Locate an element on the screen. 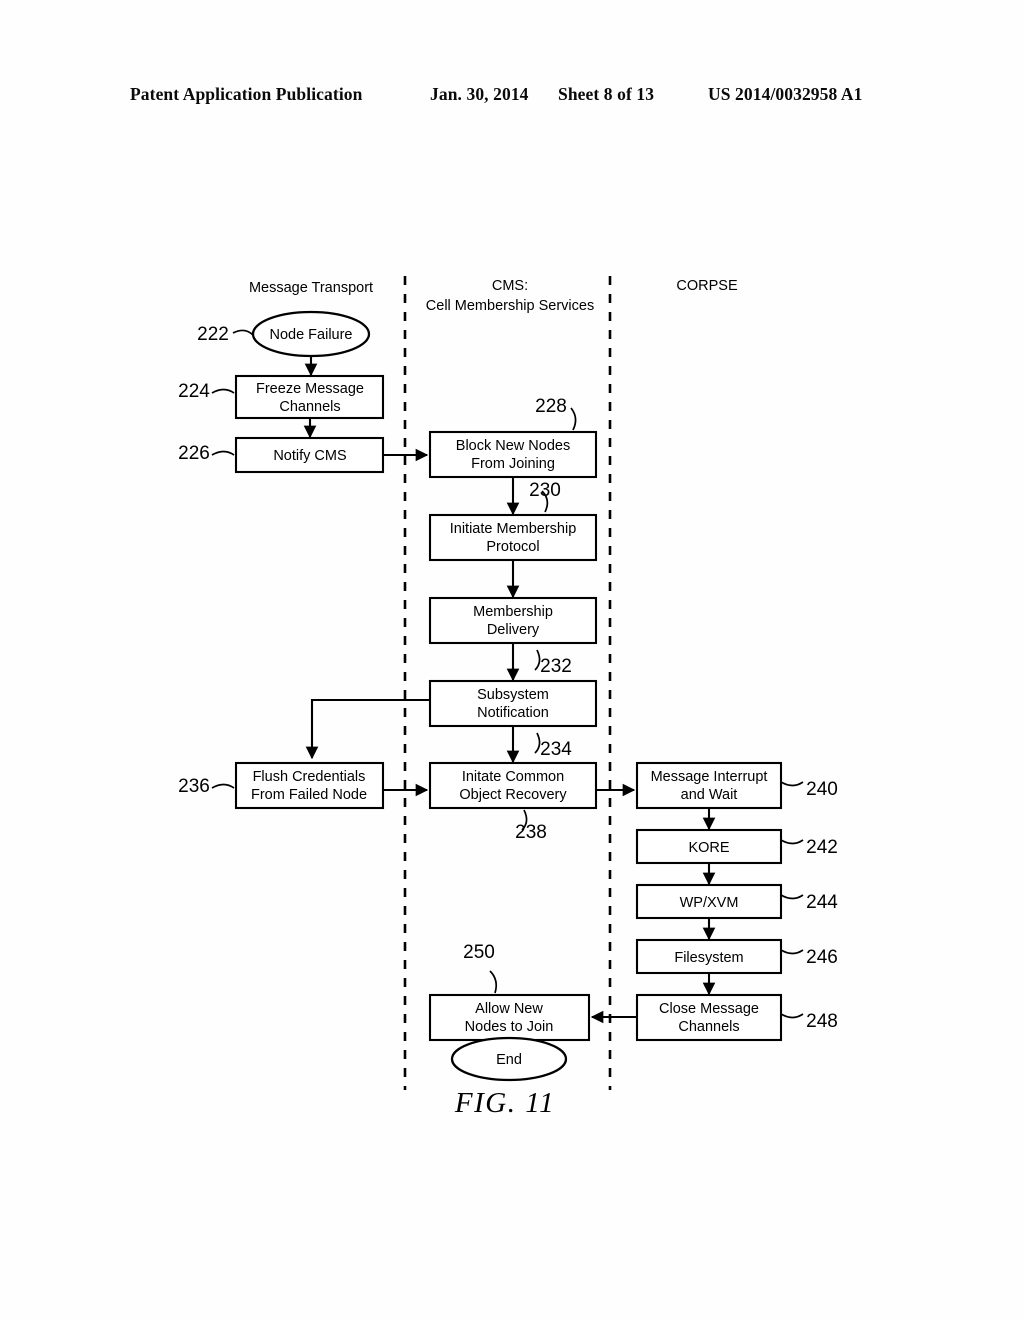  ref-238: 238 is located at coordinates (531, 832).